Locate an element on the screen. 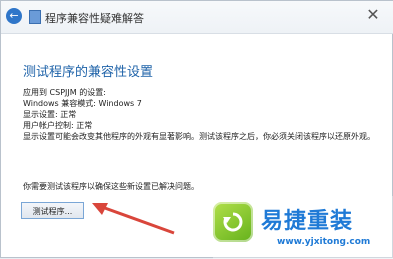 This screenshot has height=259, width=393. refresh-icon is located at coordinates (233, 222).